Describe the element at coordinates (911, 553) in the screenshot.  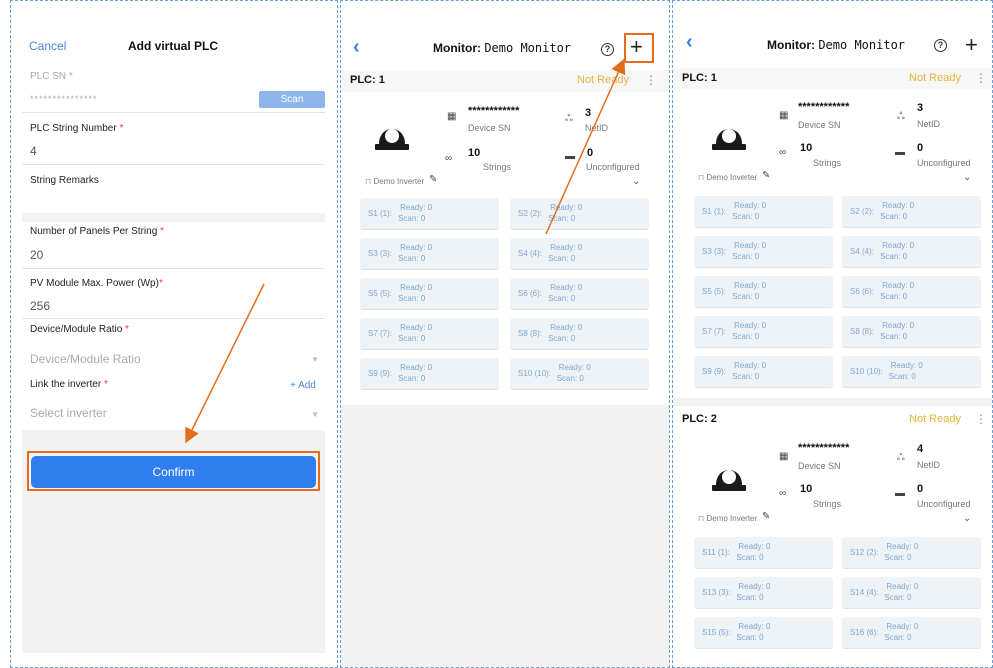
I see `string-tile: S12 (2): Ready: 0 Scan: 0` at that location.